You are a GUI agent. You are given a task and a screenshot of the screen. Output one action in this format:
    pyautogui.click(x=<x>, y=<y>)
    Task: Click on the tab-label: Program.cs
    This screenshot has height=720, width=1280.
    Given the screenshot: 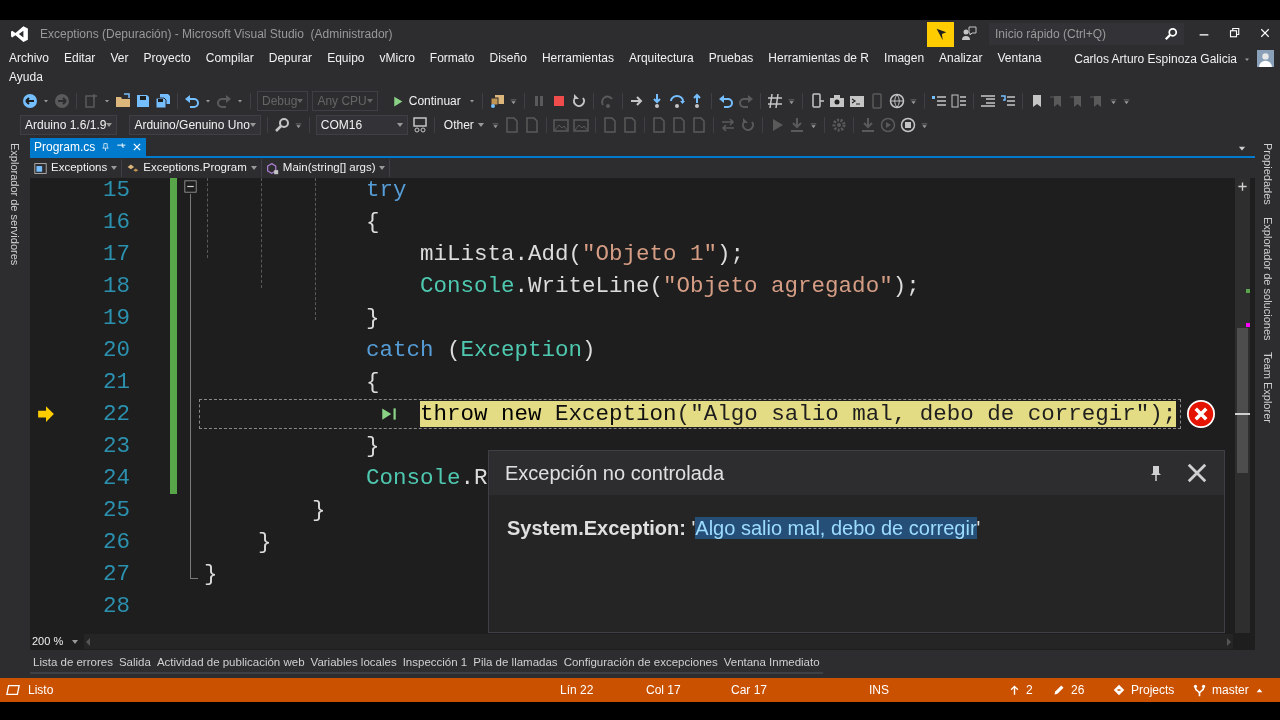 What is the action you would take?
    pyautogui.click(x=65, y=147)
    